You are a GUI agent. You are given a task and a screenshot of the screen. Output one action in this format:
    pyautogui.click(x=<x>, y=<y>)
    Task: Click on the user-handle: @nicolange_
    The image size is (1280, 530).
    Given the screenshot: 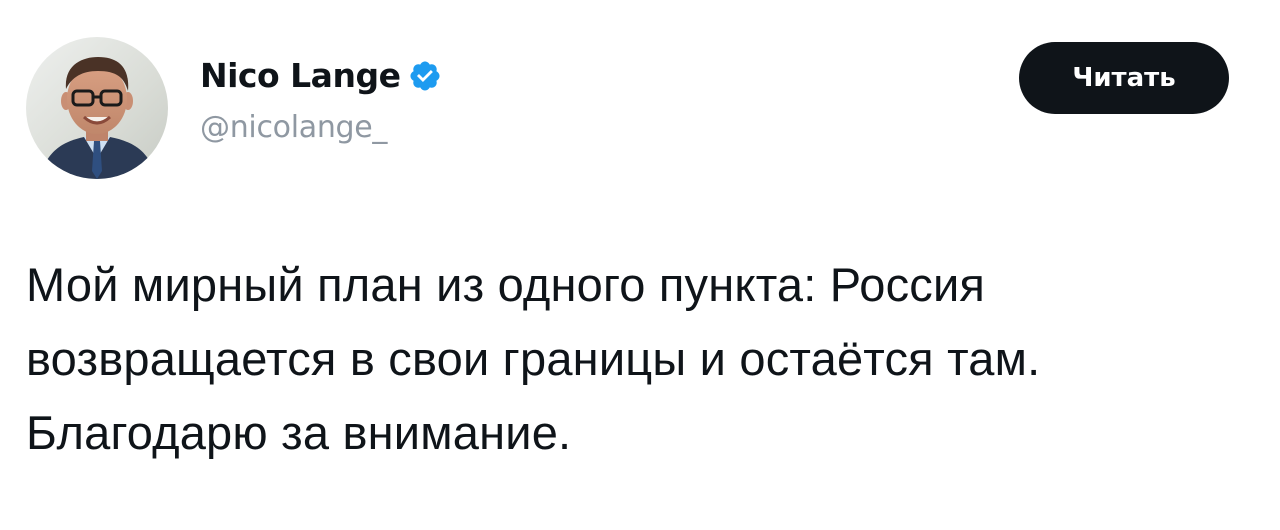 What is the action you would take?
    pyautogui.click(x=321, y=128)
    